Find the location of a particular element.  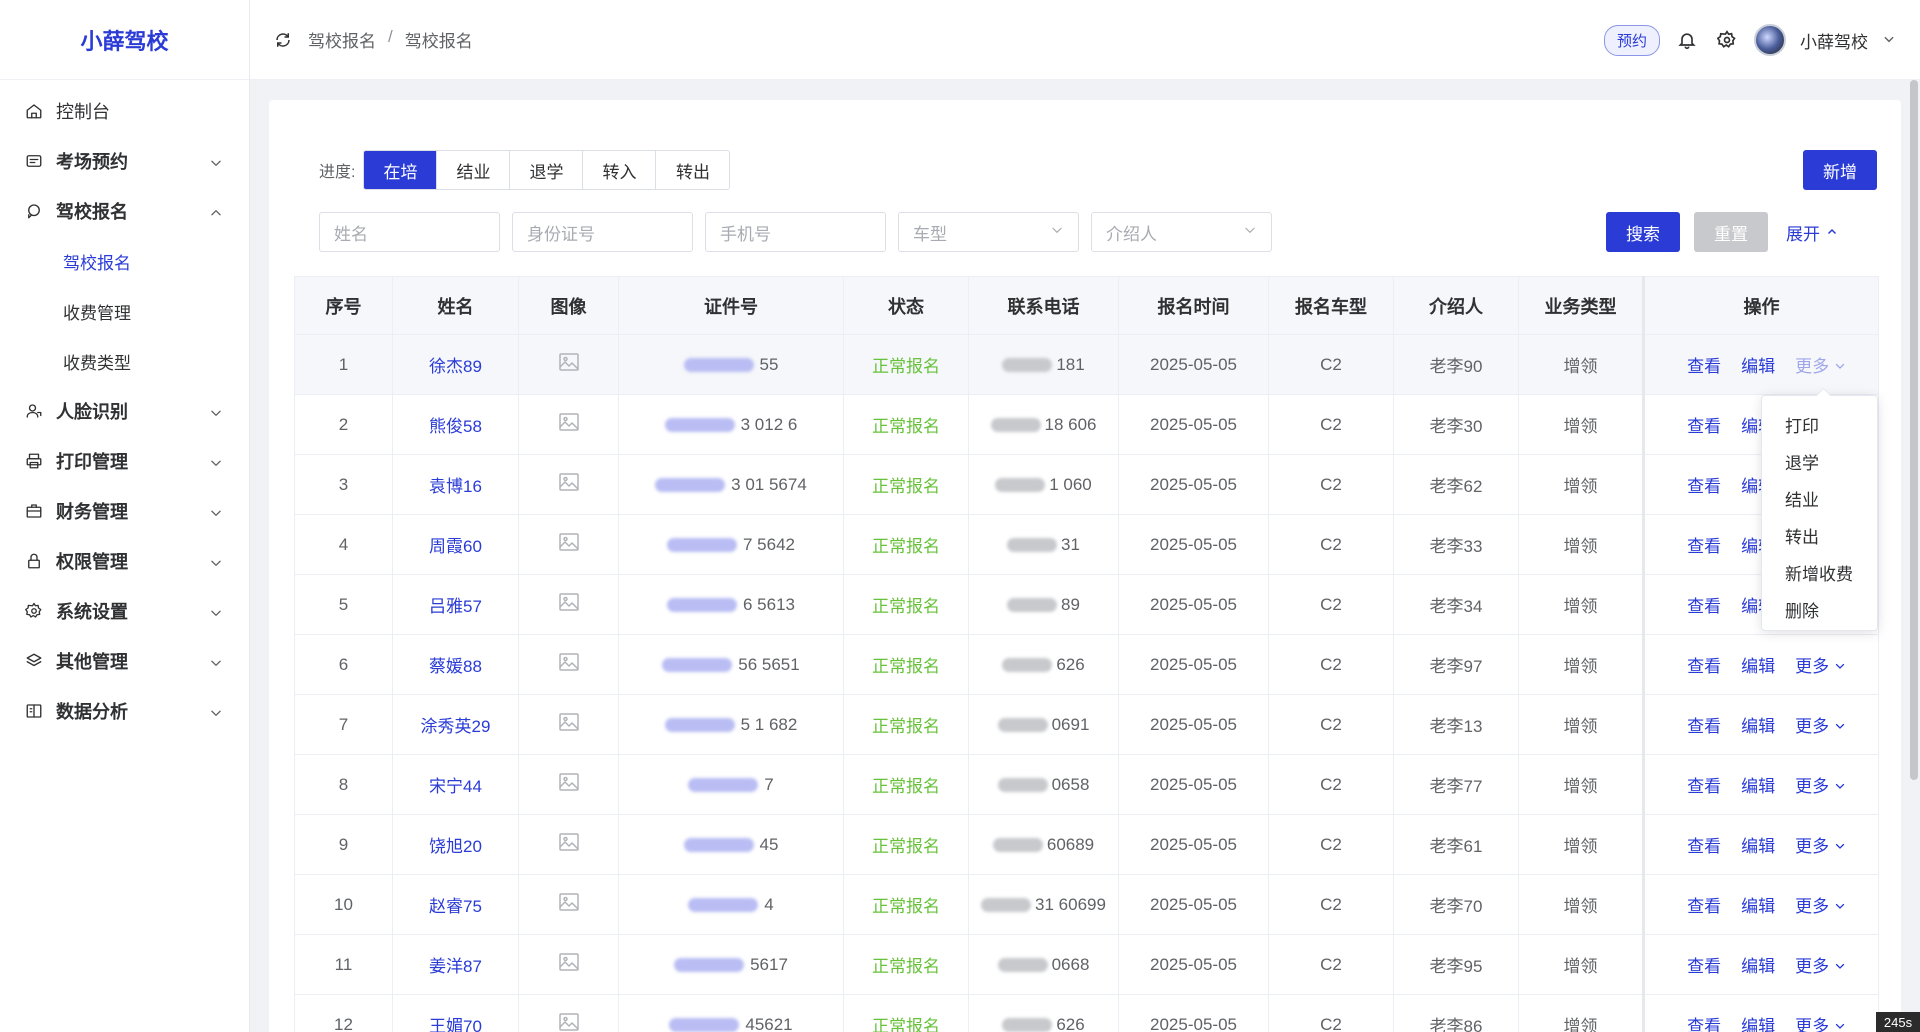

cell-name: 熊俊58 is located at coordinates (455, 424).